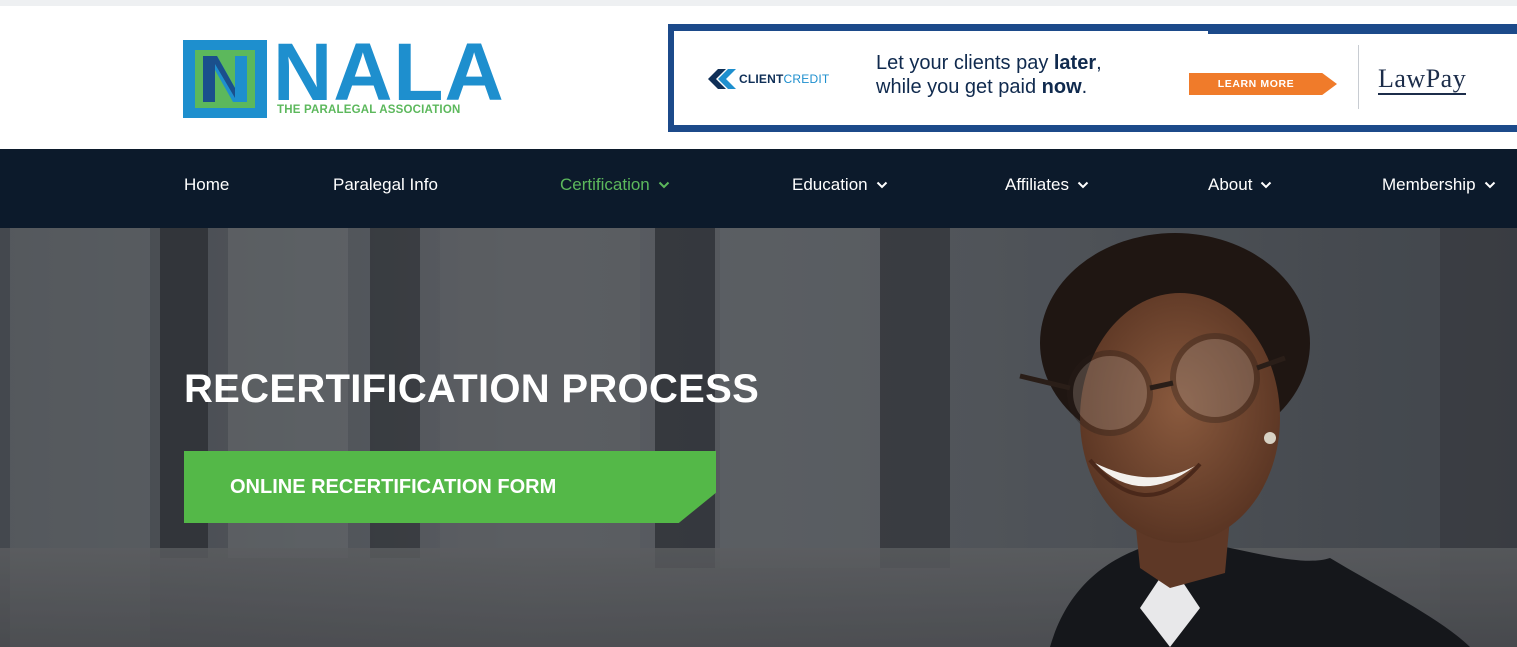 Image resolution: width=1517 pixels, height=647 pixels. What do you see at coordinates (450, 487) in the screenshot?
I see `online-recertification-form-button: ONLINE RECERTIFICATION FORM` at bounding box center [450, 487].